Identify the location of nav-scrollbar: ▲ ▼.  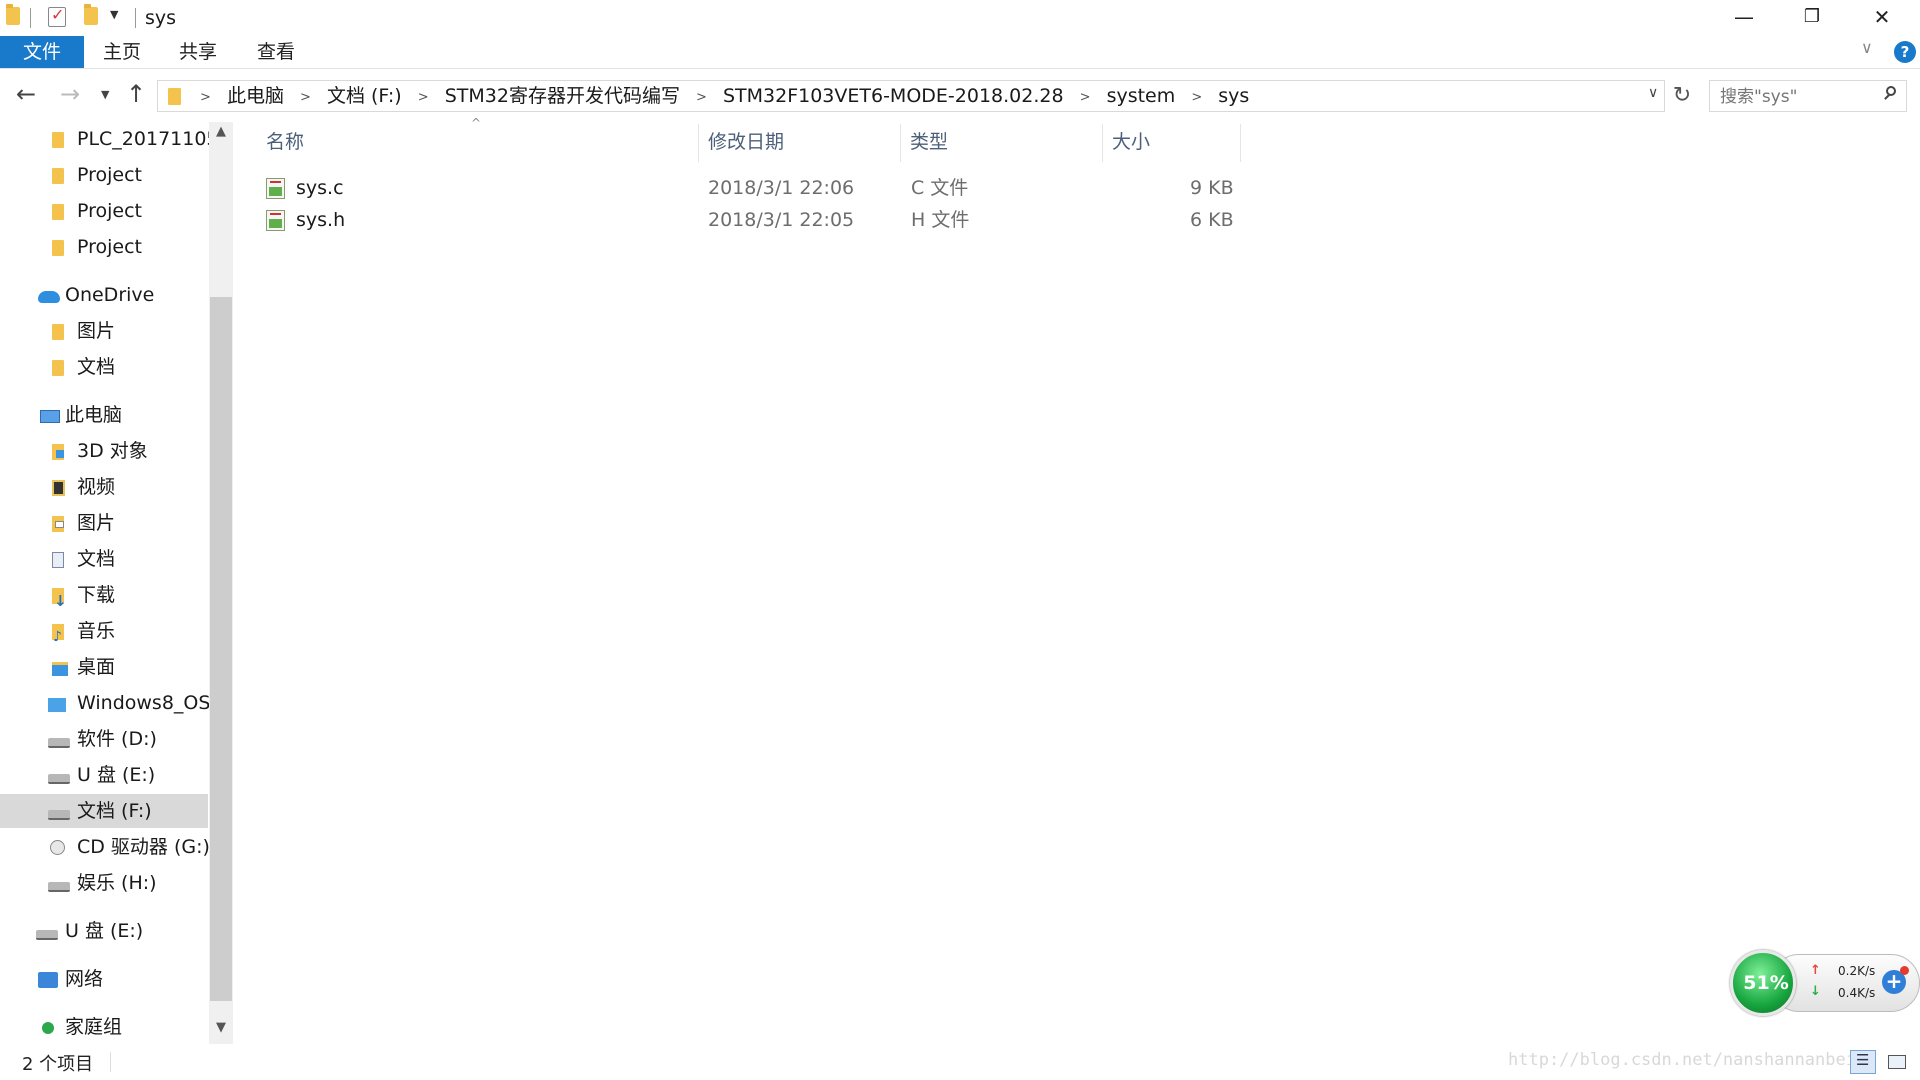
(221, 583).